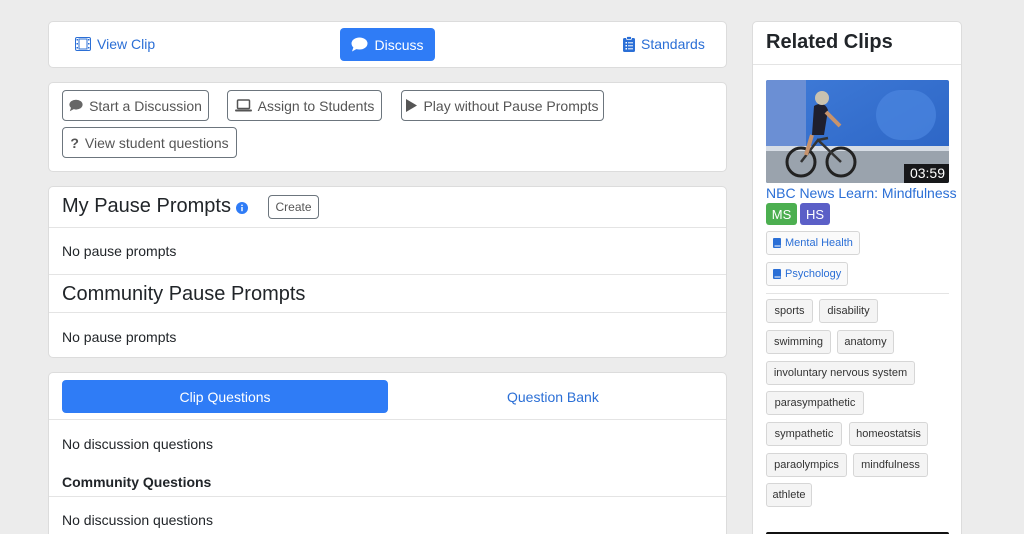 The image size is (1024, 534). I want to click on start-discussion-button: Start a Discussion, so click(135, 105).